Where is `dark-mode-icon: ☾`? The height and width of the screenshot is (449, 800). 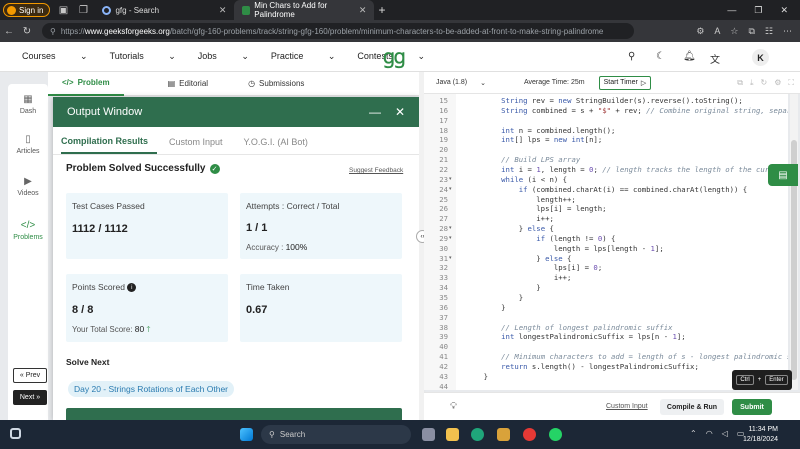
dark-mode-icon: ☾ is located at coordinates (660, 56).